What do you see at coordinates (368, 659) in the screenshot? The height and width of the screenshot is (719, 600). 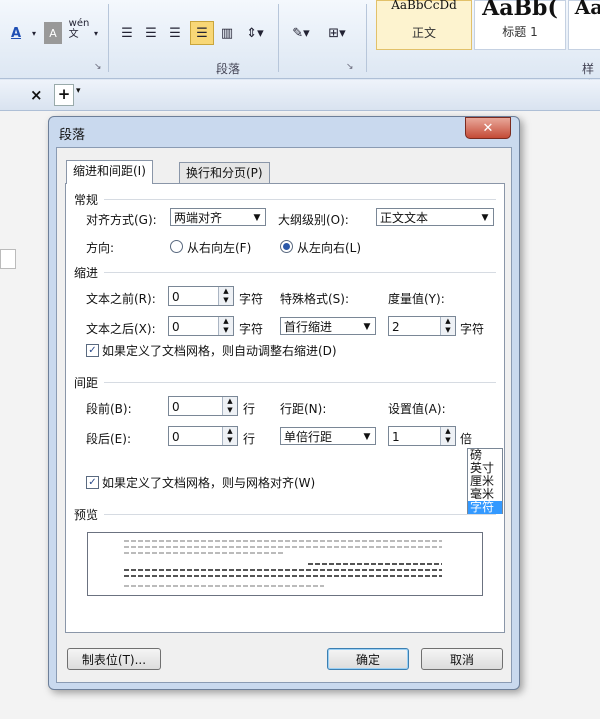 I see `ok-button: 确定` at bounding box center [368, 659].